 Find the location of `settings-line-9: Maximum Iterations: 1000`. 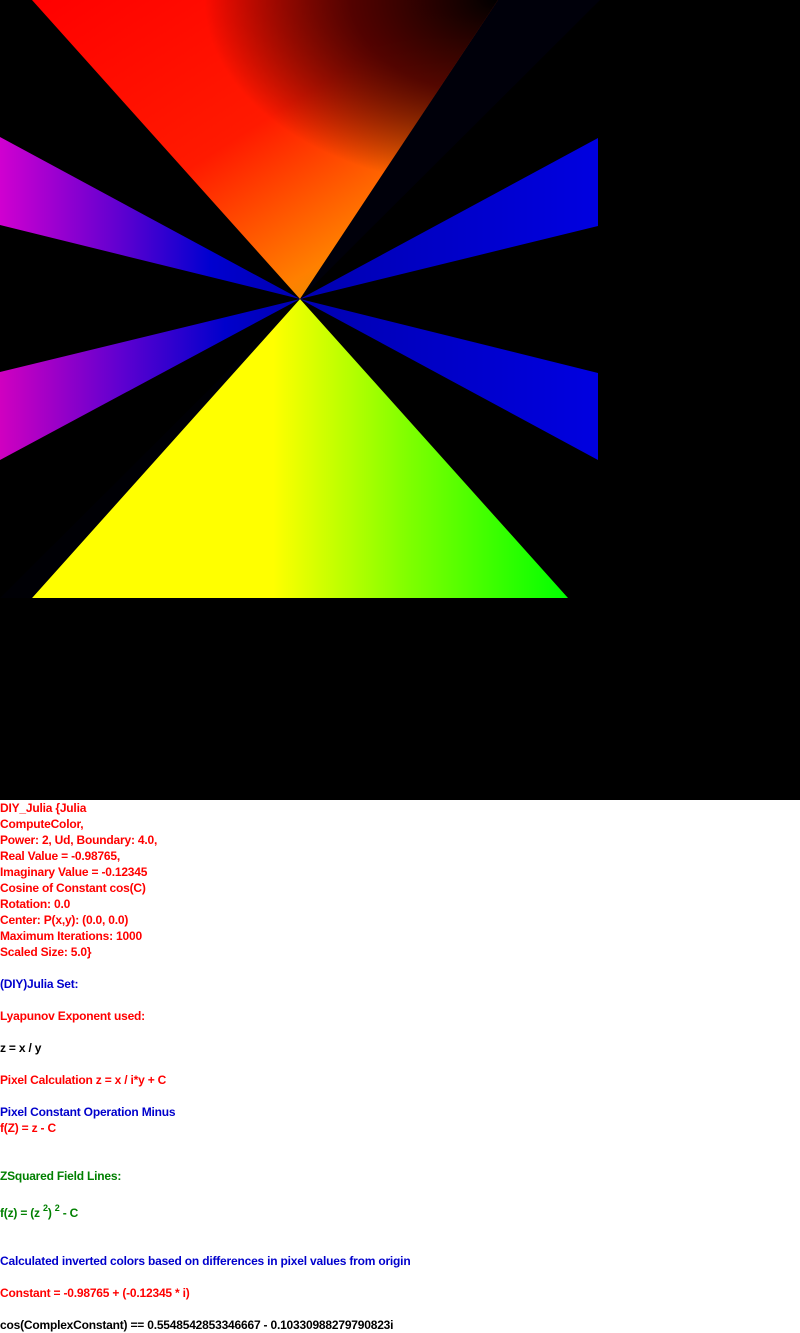

settings-line-9: Maximum Iterations: 1000 is located at coordinates (71, 936).